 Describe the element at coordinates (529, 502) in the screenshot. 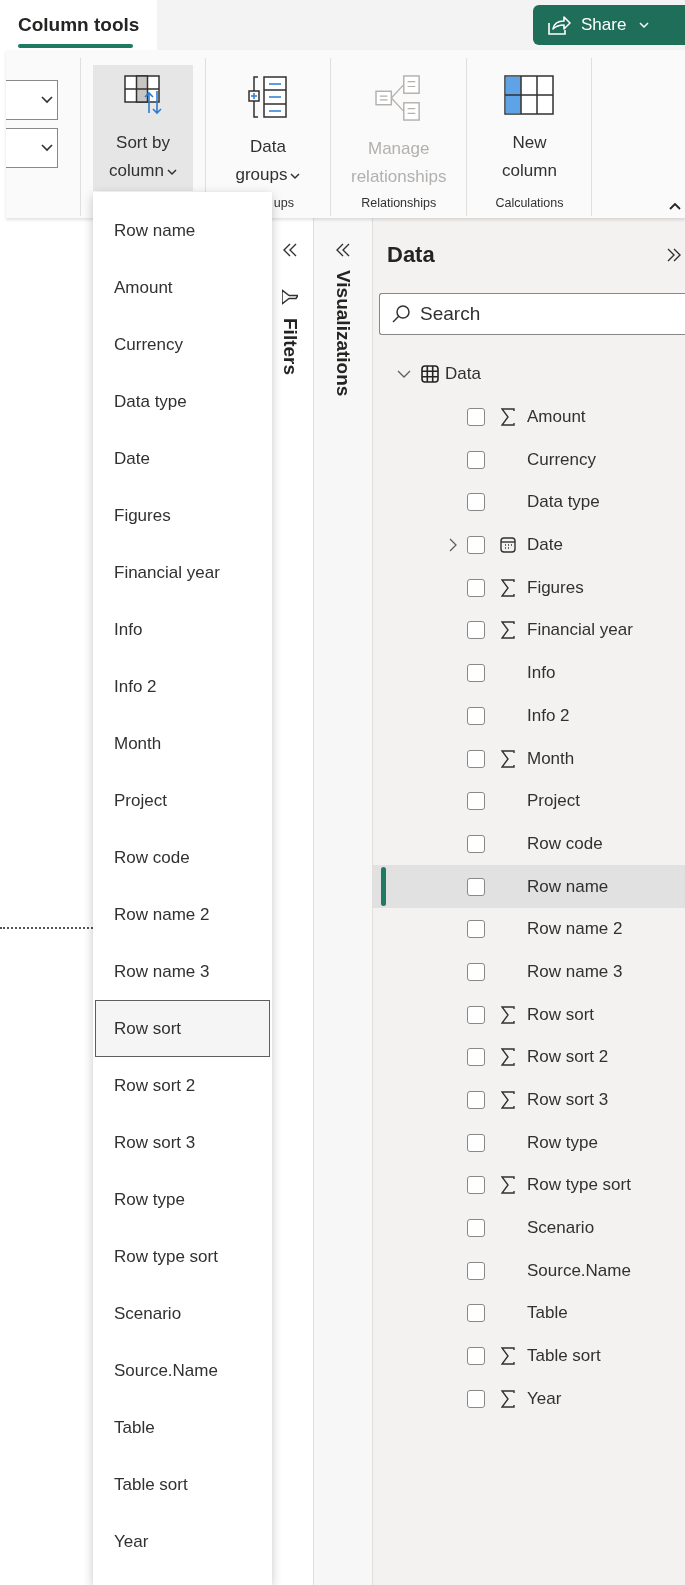

I see `field-row: Data type` at that location.